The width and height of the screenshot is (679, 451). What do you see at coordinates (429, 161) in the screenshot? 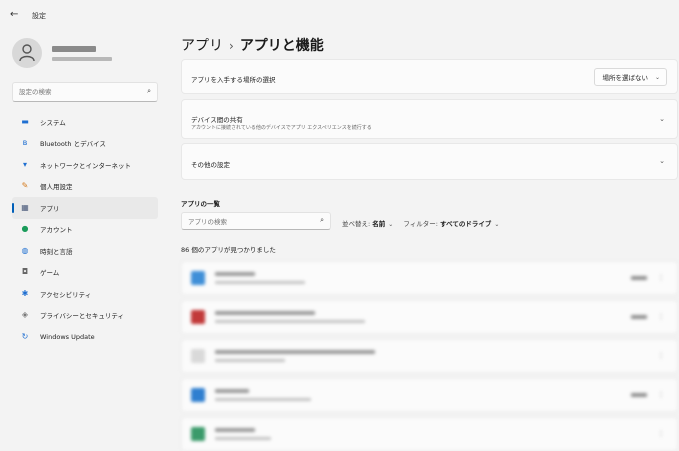
I see `more-settings-card: その他の設定 ⌄` at bounding box center [429, 161].